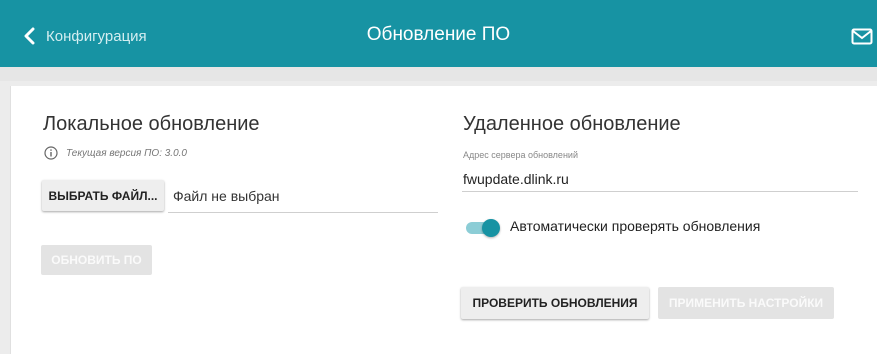  What do you see at coordinates (303, 212) in the screenshot?
I see `file-field-underline` at bounding box center [303, 212].